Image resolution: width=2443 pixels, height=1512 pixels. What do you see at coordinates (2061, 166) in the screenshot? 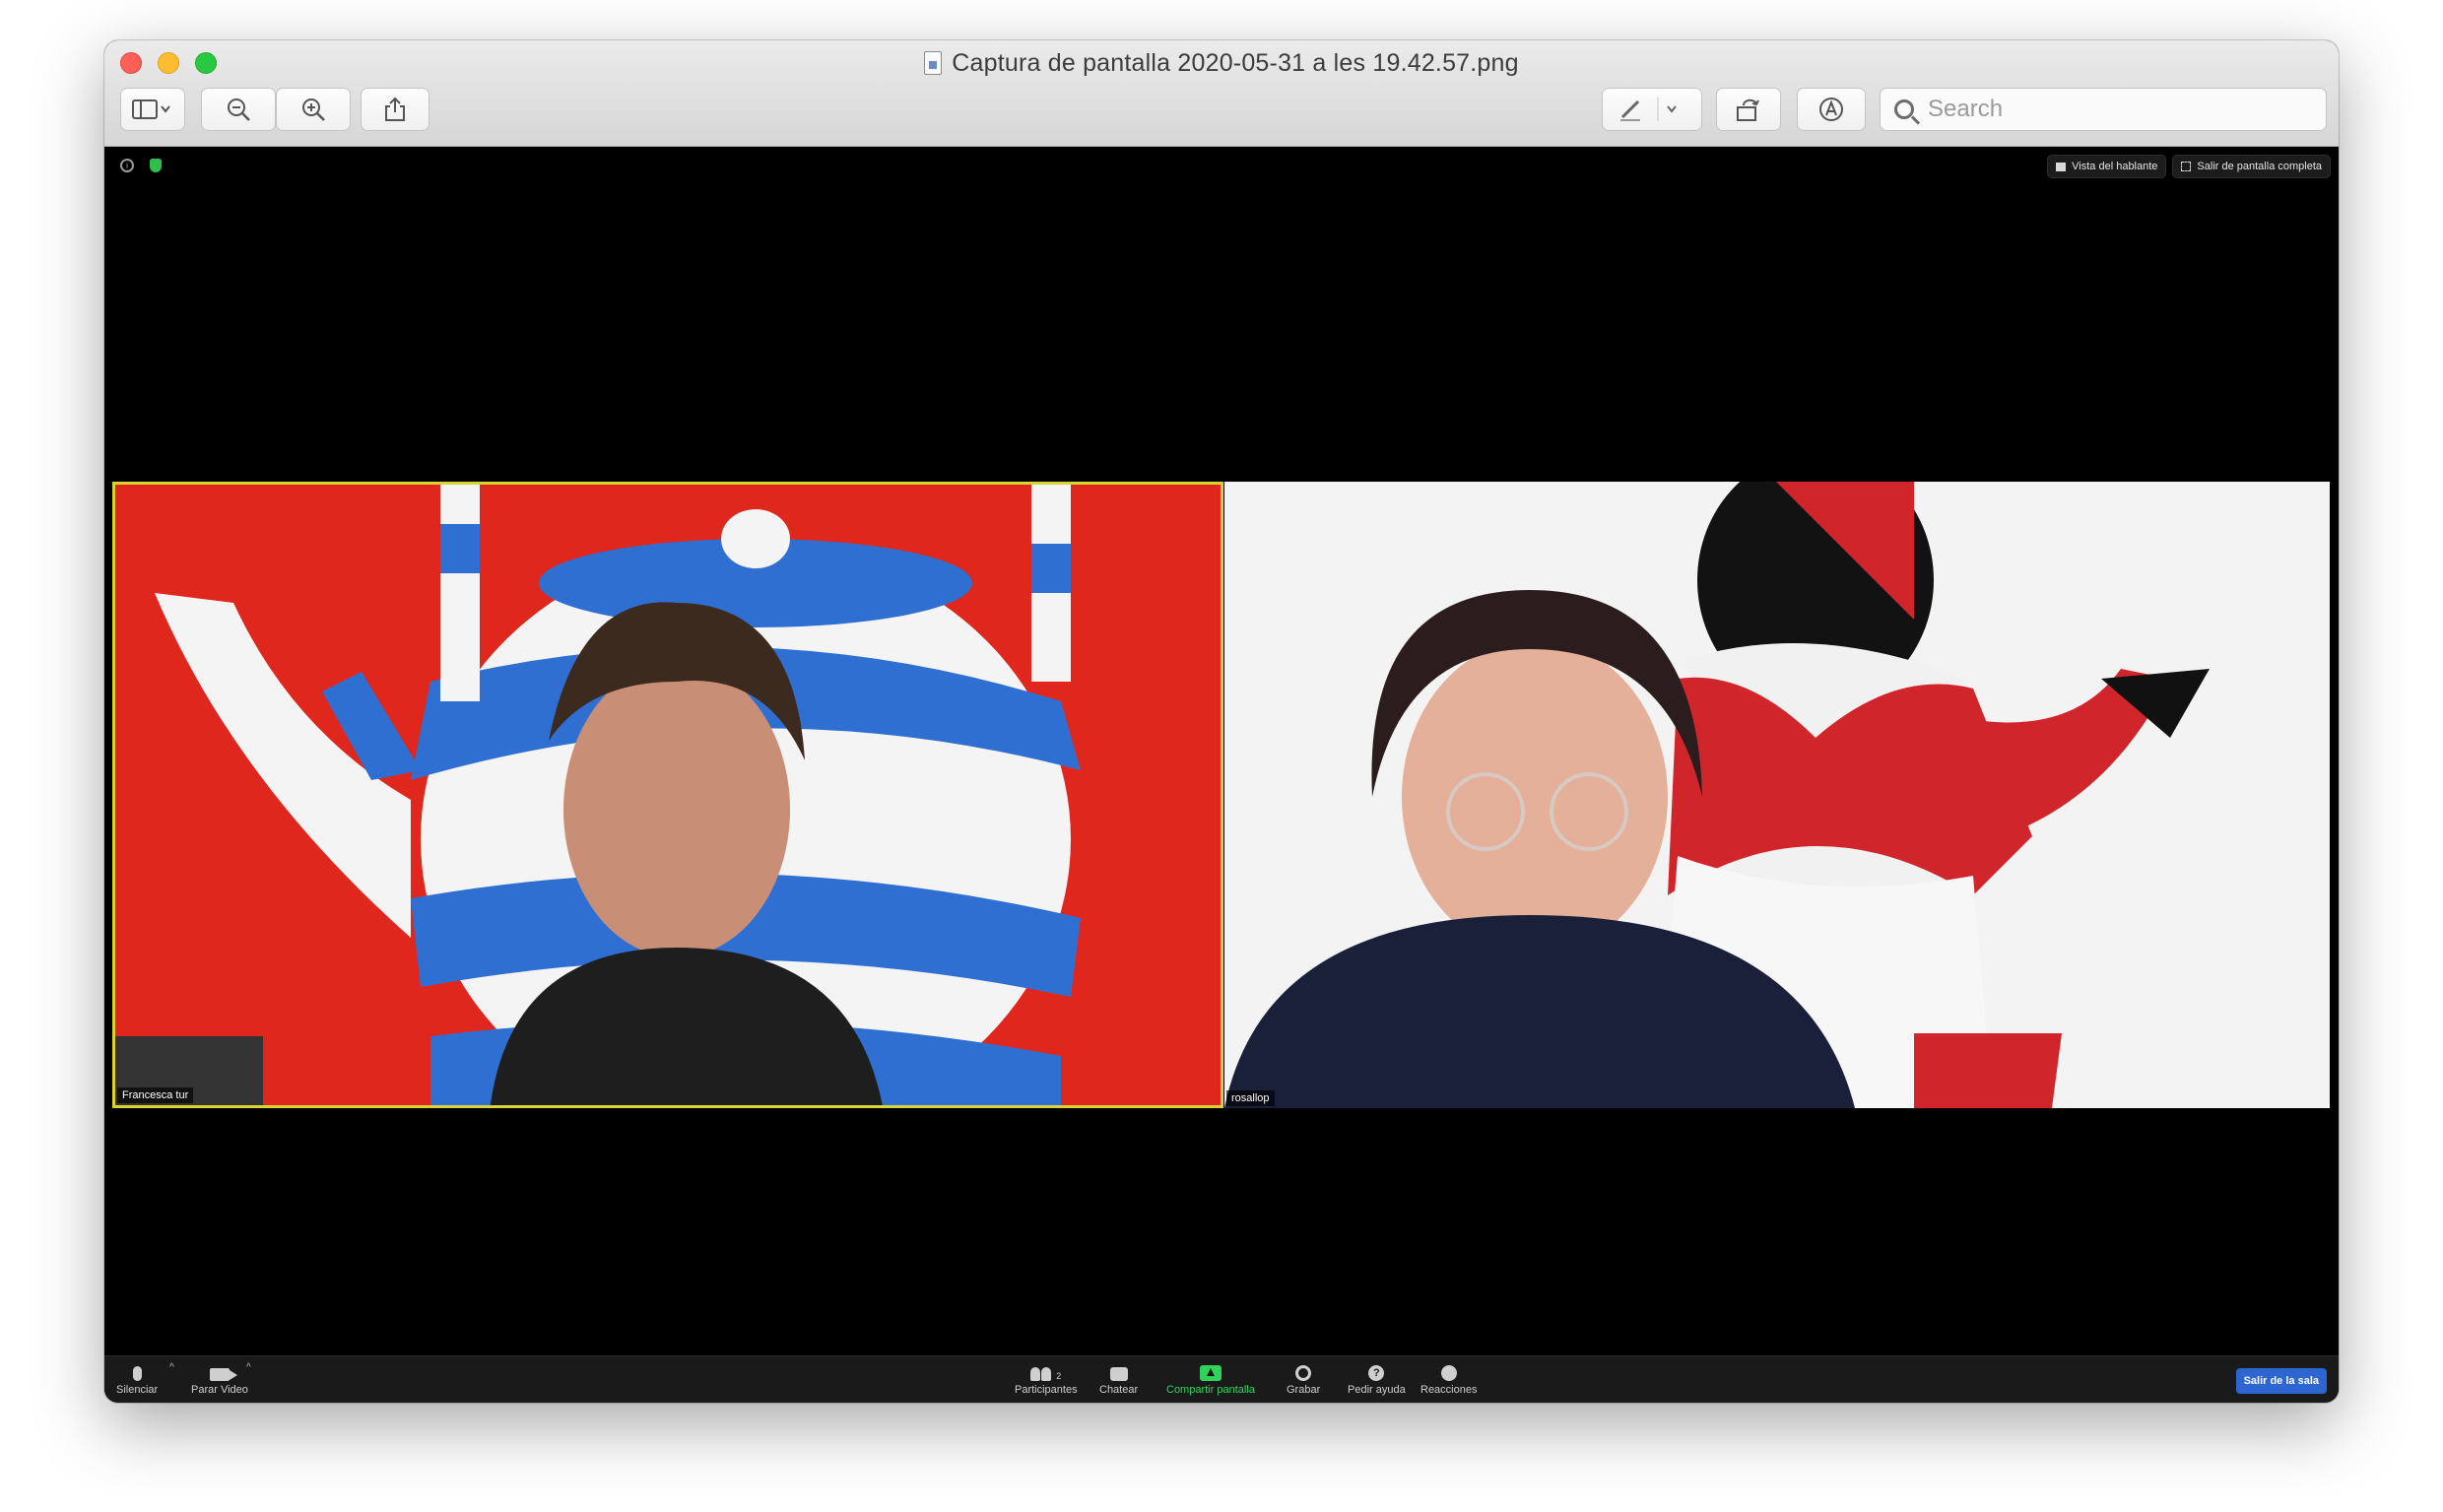
I see `grid-icon` at bounding box center [2061, 166].